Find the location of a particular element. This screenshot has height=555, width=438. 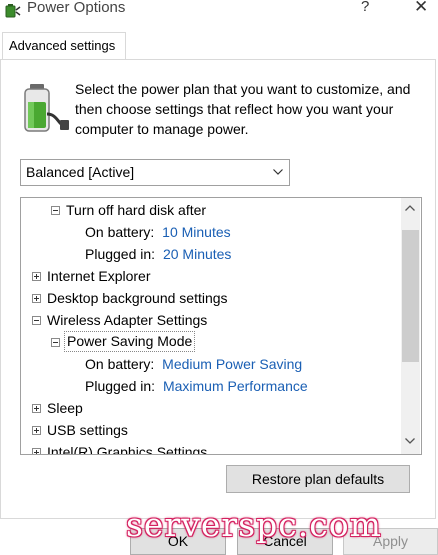

battery-plug-icon is located at coordinates (13, 11).